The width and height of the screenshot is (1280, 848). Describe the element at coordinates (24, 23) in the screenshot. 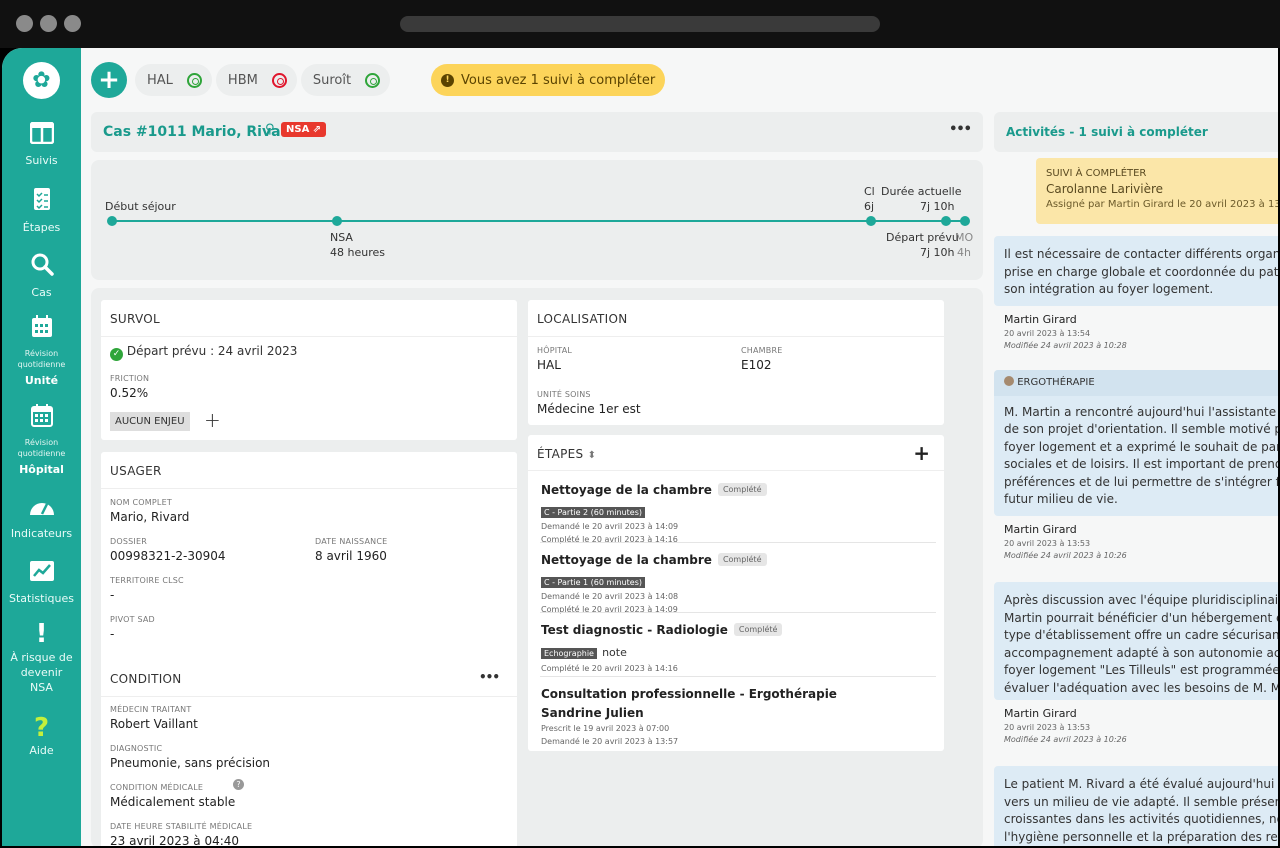

I see `window-close-dot` at that location.